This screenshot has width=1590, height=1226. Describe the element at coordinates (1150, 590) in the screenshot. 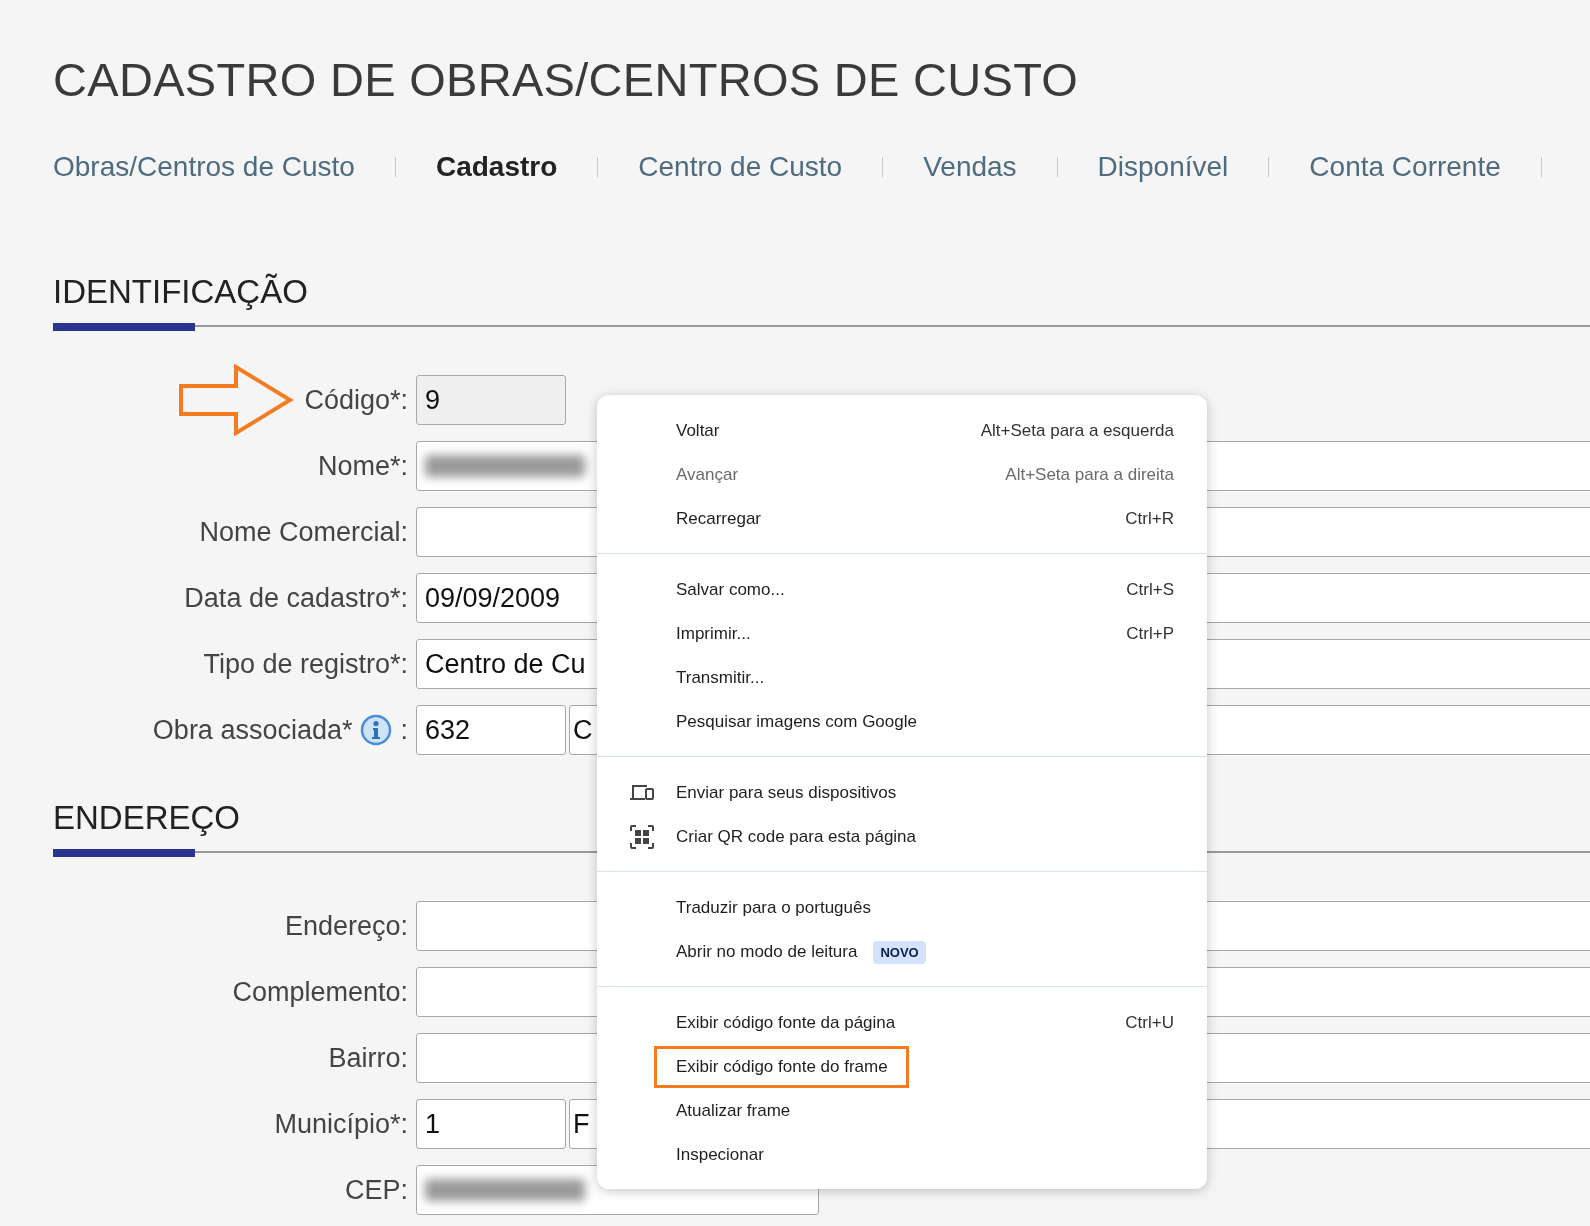

I see `shortcut-text: Ctrl+S` at that location.